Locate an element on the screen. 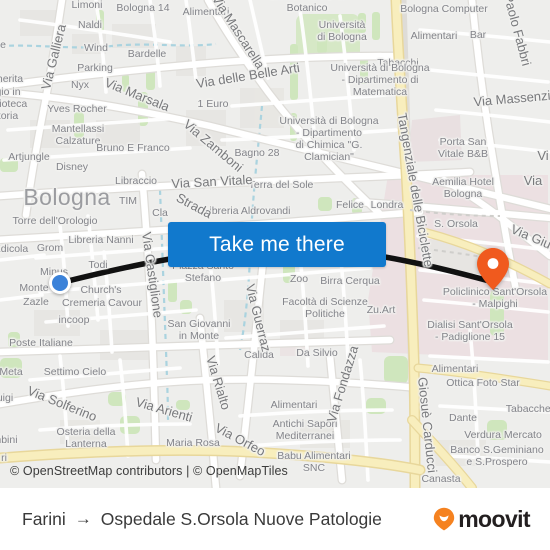 This screenshot has height=550, width=550. origin-marker is located at coordinates (60, 283).